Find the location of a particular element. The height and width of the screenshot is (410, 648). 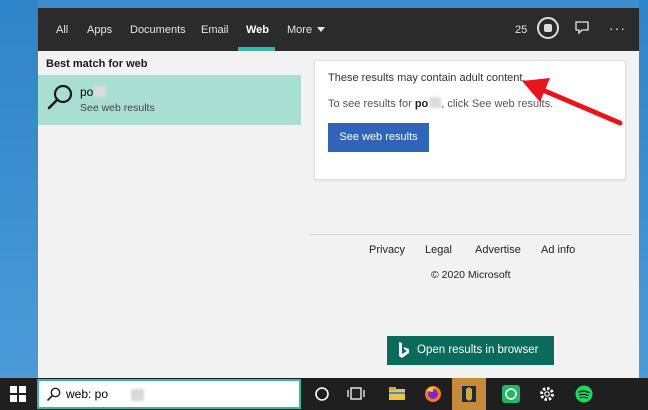

legal-link: Legal is located at coordinates (438, 250).